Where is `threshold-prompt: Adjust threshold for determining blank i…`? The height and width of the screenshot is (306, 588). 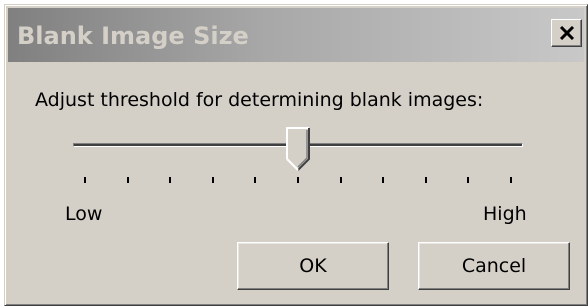 threshold-prompt: Adjust threshold for determining blank i… is located at coordinates (259, 100).